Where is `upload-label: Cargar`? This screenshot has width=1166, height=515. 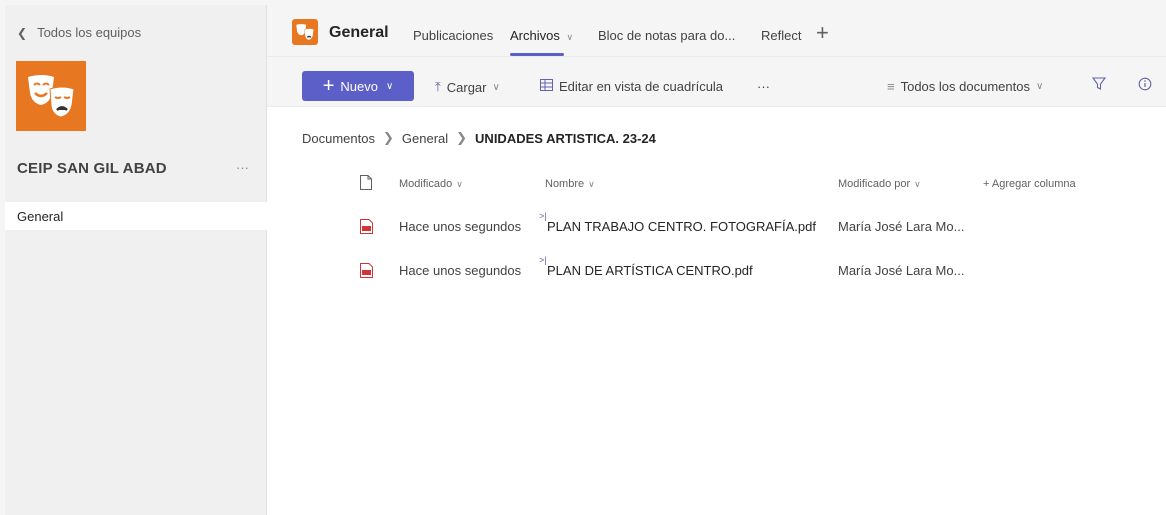
upload-label: Cargar is located at coordinates (466, 87).